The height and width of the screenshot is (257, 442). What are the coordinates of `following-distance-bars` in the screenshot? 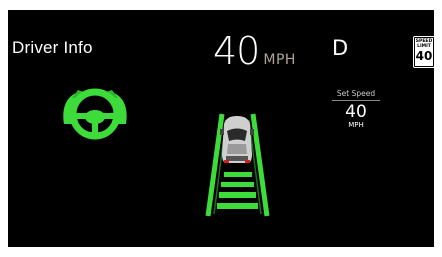 It's located at (237, 190).